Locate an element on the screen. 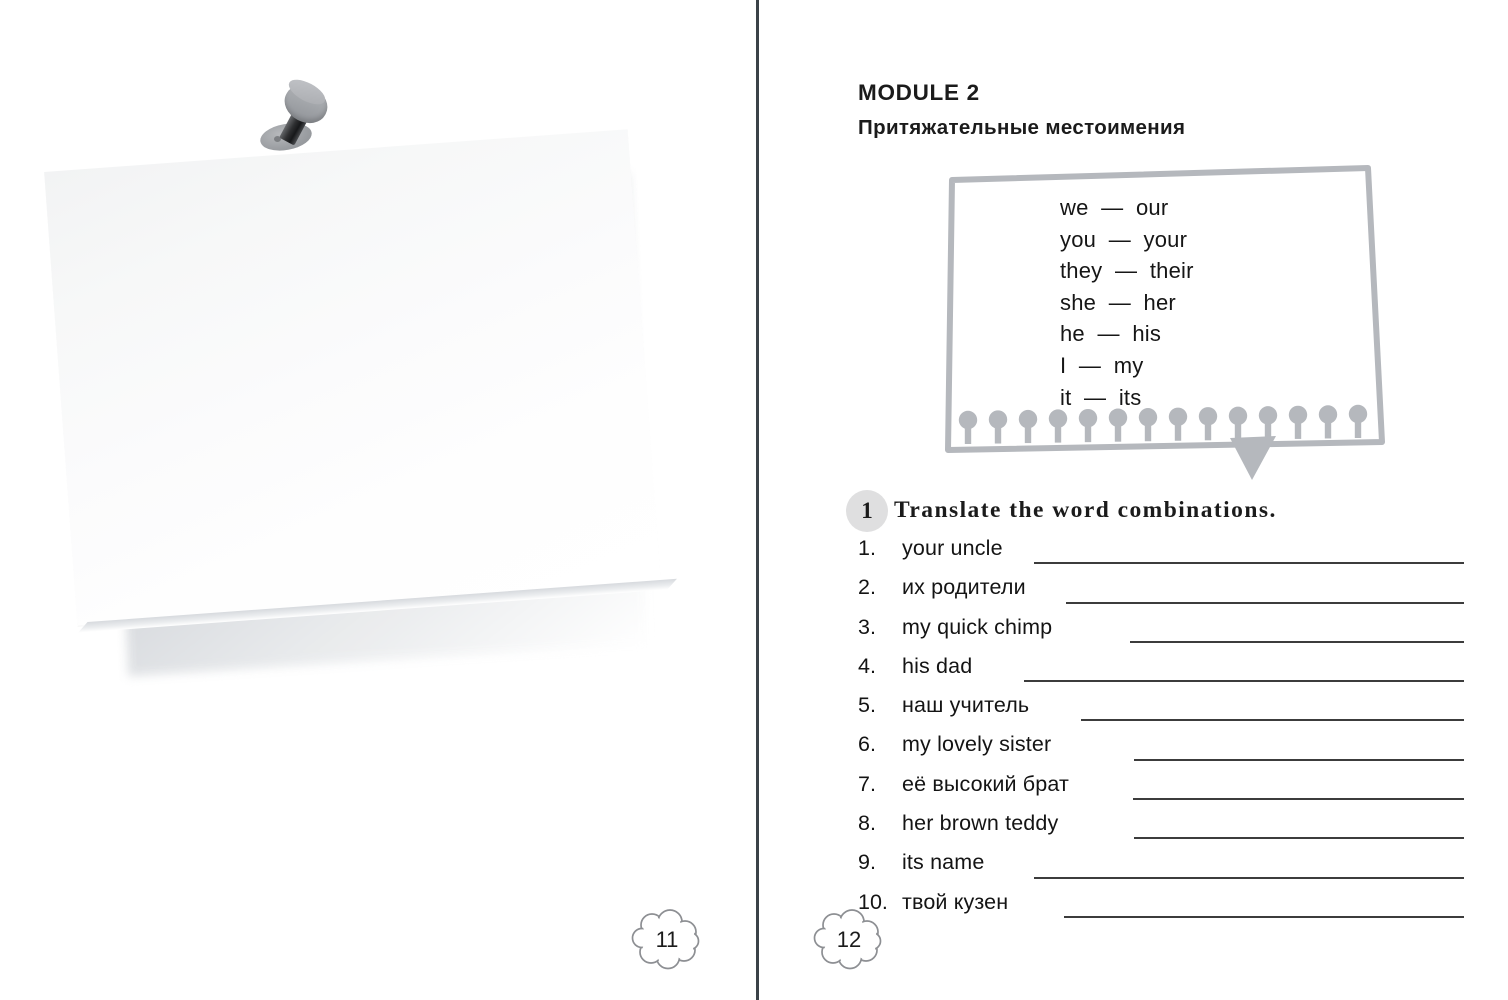 Image resolution: width=1508 pixels, height=1000 pixels. pushpin-icon is located at coordinates (291, 121).